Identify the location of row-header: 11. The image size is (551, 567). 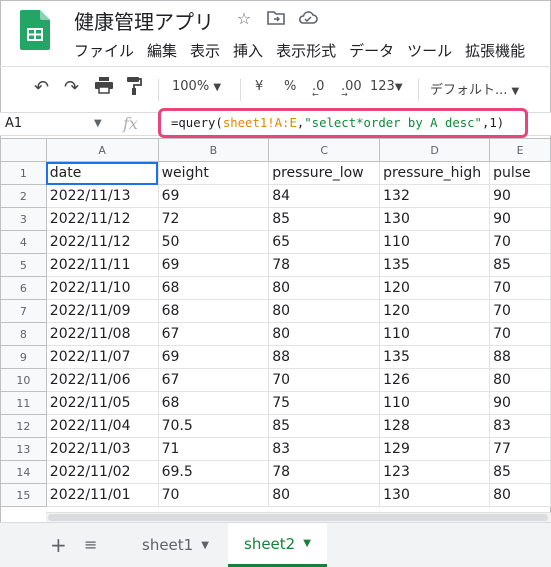
(23, 403).